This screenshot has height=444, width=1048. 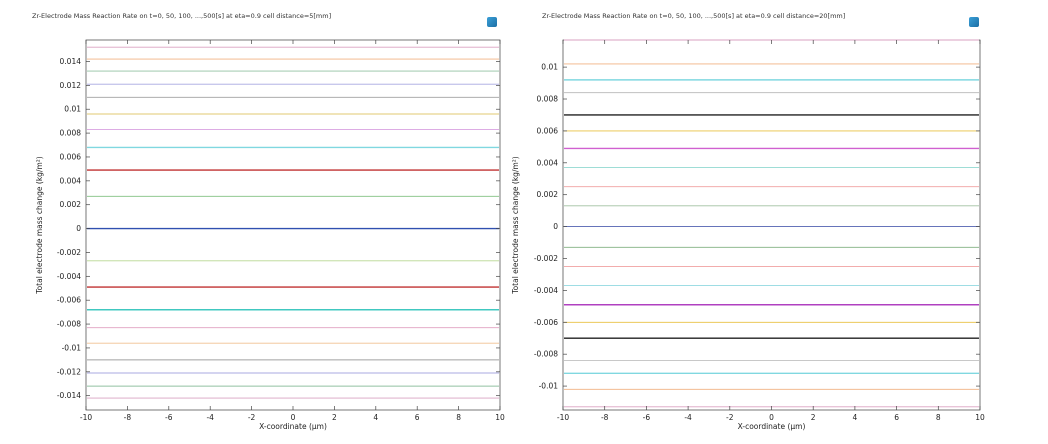 What do you see at coordinates (71, 61) in the screenshot?
I see `y-tick-label: 0.014` at bounding box center [71, 61].